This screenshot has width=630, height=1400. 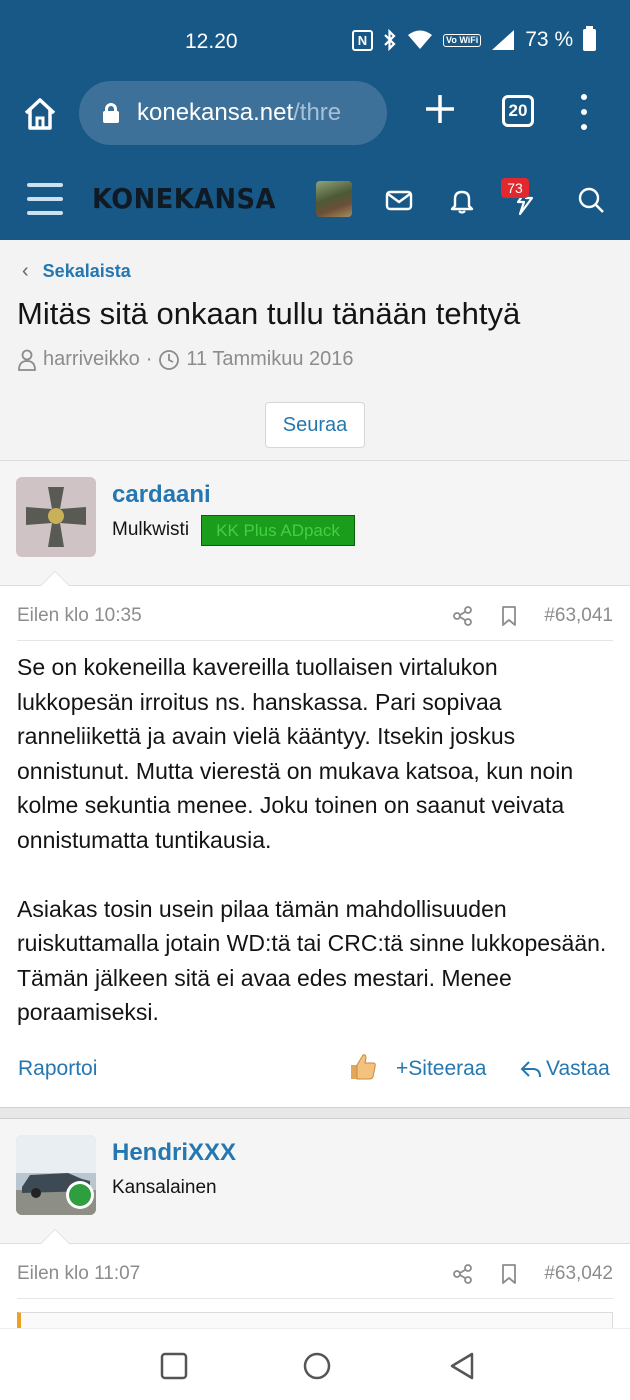 I want to click on like-icon, so click(x=363, y=1066).